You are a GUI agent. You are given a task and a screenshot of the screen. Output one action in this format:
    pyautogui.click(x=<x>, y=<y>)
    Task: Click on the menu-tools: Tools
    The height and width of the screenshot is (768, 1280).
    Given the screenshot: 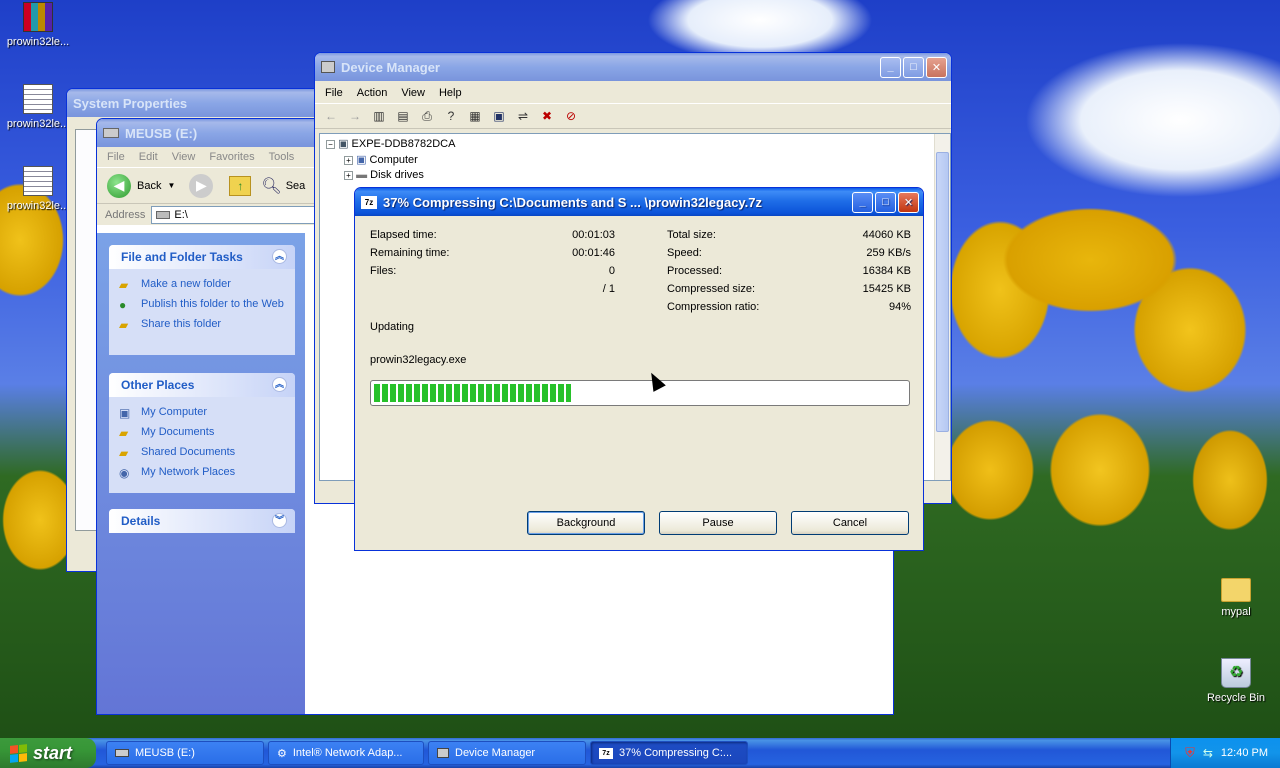 What is the action you would take?
    pyautogui.click(x=282, y=157)
    